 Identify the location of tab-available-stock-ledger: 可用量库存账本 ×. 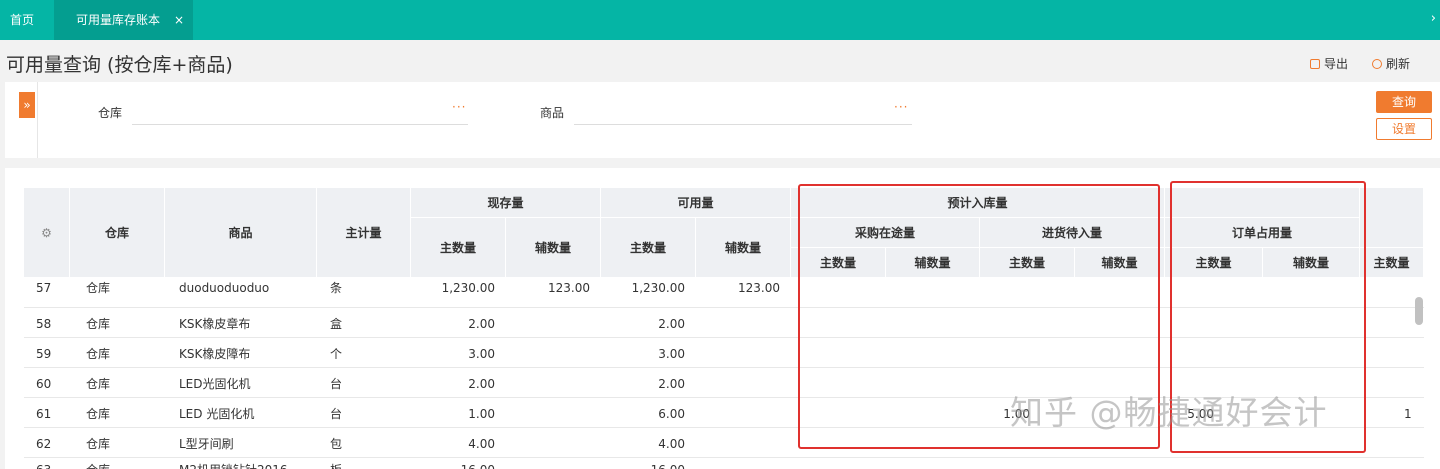
(123, 20).